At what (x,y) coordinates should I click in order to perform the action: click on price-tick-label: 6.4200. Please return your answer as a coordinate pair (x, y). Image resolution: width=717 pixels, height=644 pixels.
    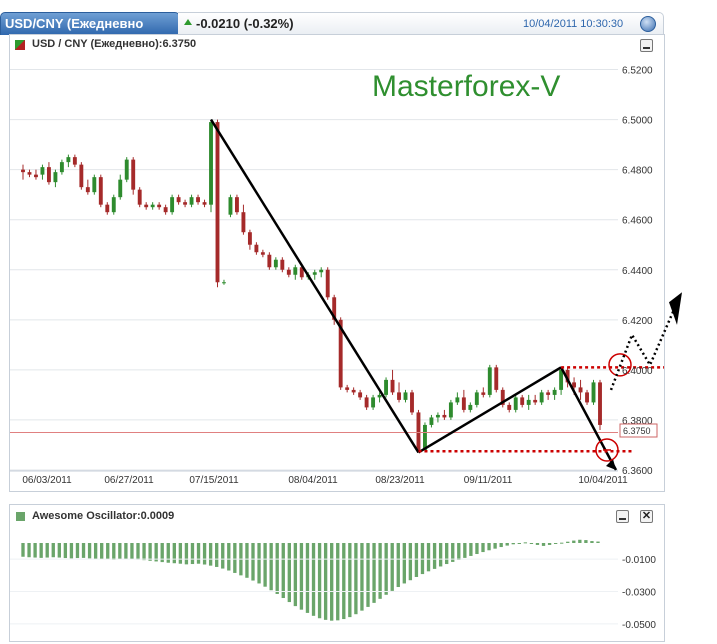
    Looking at the image, I should click on (637, 321).